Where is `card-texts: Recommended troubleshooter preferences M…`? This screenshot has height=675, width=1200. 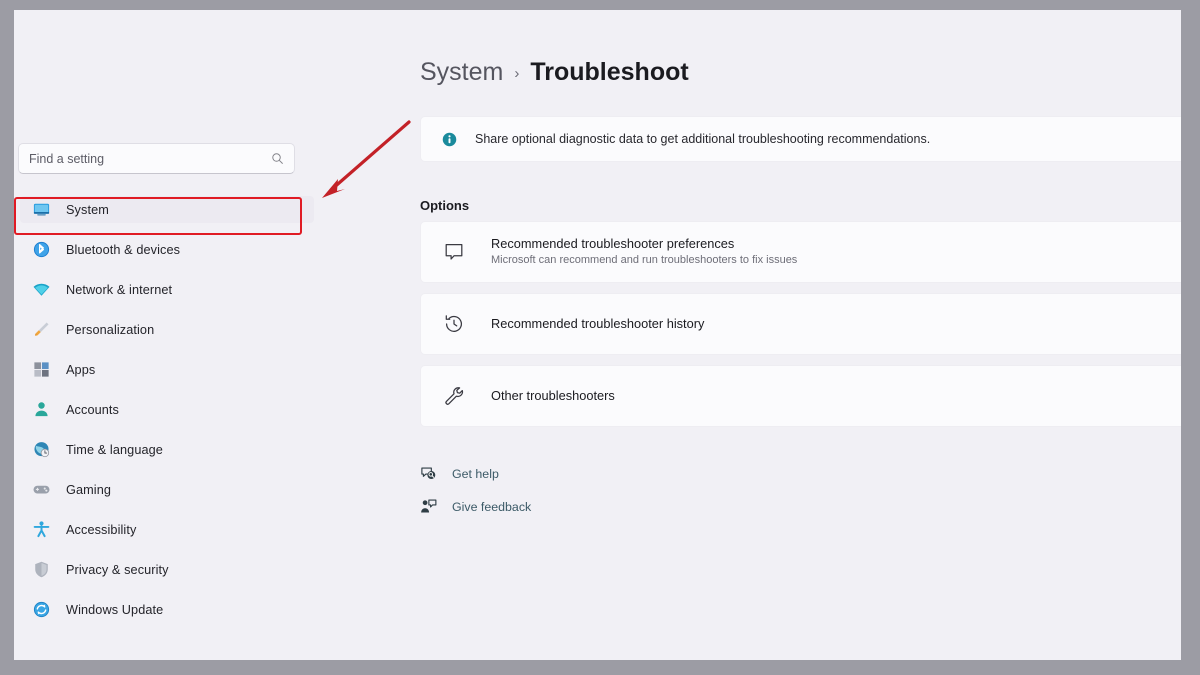
card-texts: Recommended troubleshooter preferences M… is located at coordinates (644, 252).